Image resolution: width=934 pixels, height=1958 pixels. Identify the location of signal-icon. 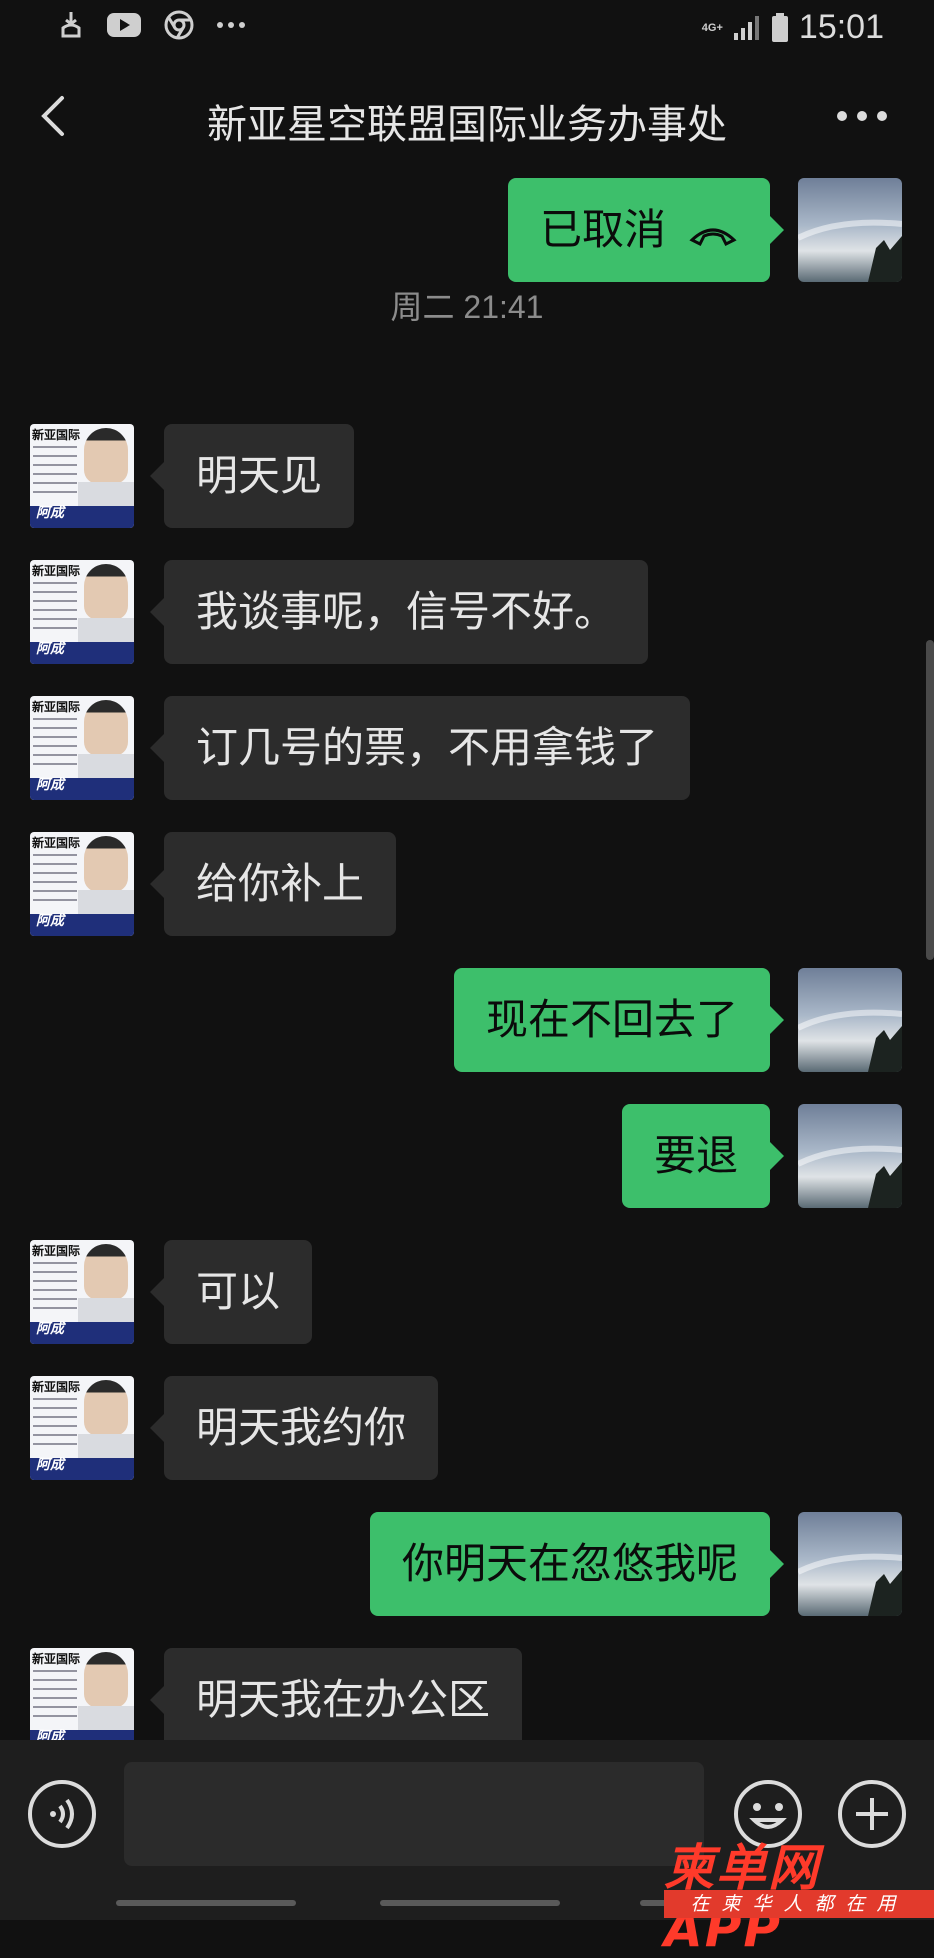
(746, 27).